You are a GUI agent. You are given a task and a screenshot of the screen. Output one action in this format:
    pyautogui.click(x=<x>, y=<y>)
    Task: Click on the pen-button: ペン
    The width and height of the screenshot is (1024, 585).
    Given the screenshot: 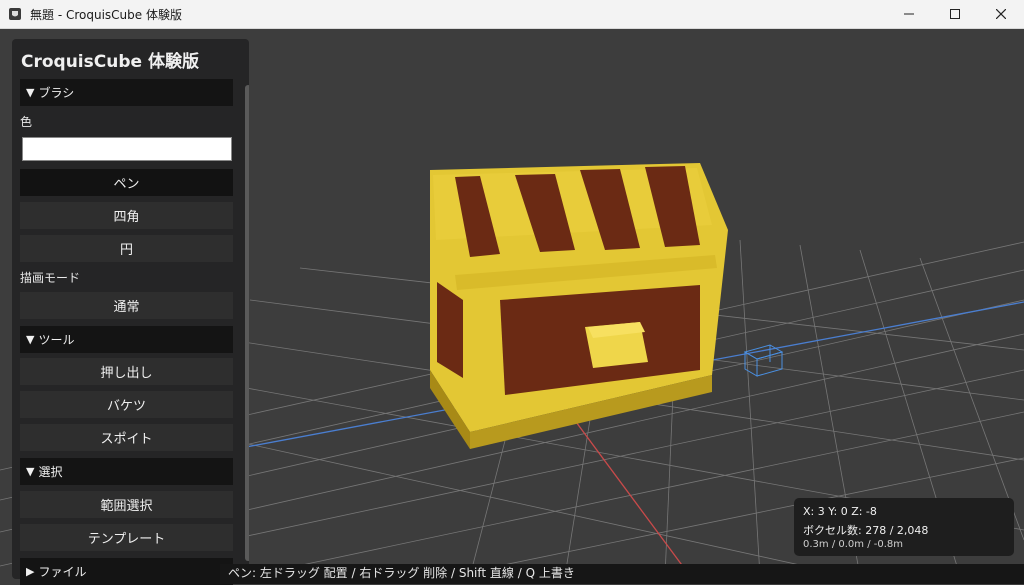 What is the action you would take?
    pyautogui.click(x=126, y=182)
    